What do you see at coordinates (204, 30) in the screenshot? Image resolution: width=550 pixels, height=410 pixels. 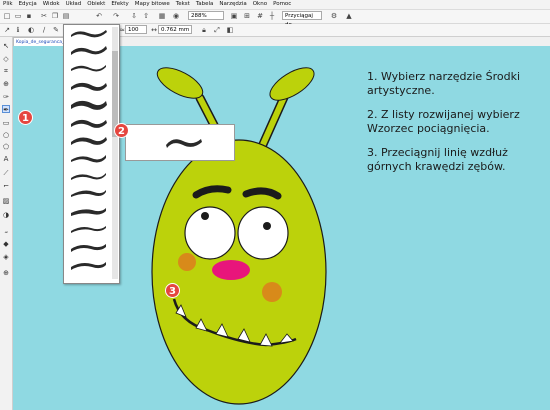 I see `lock-icon: 🔒︎` at bounding box center [204, 30].